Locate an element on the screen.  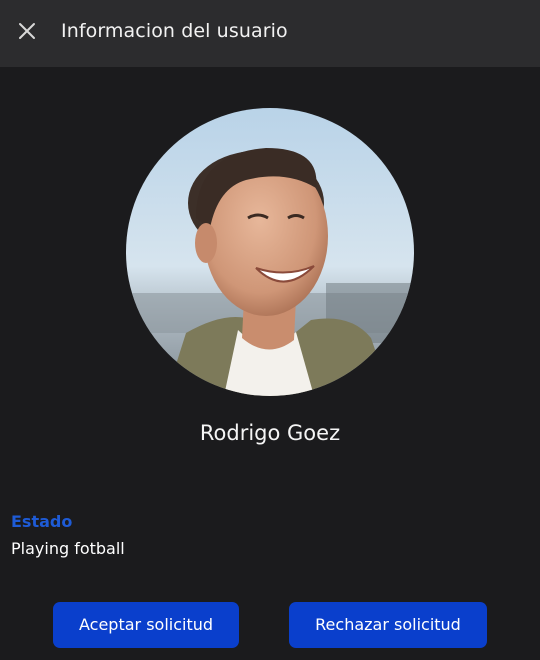
header-bar: Informacion del usuario is located at coordinates (270, 33).